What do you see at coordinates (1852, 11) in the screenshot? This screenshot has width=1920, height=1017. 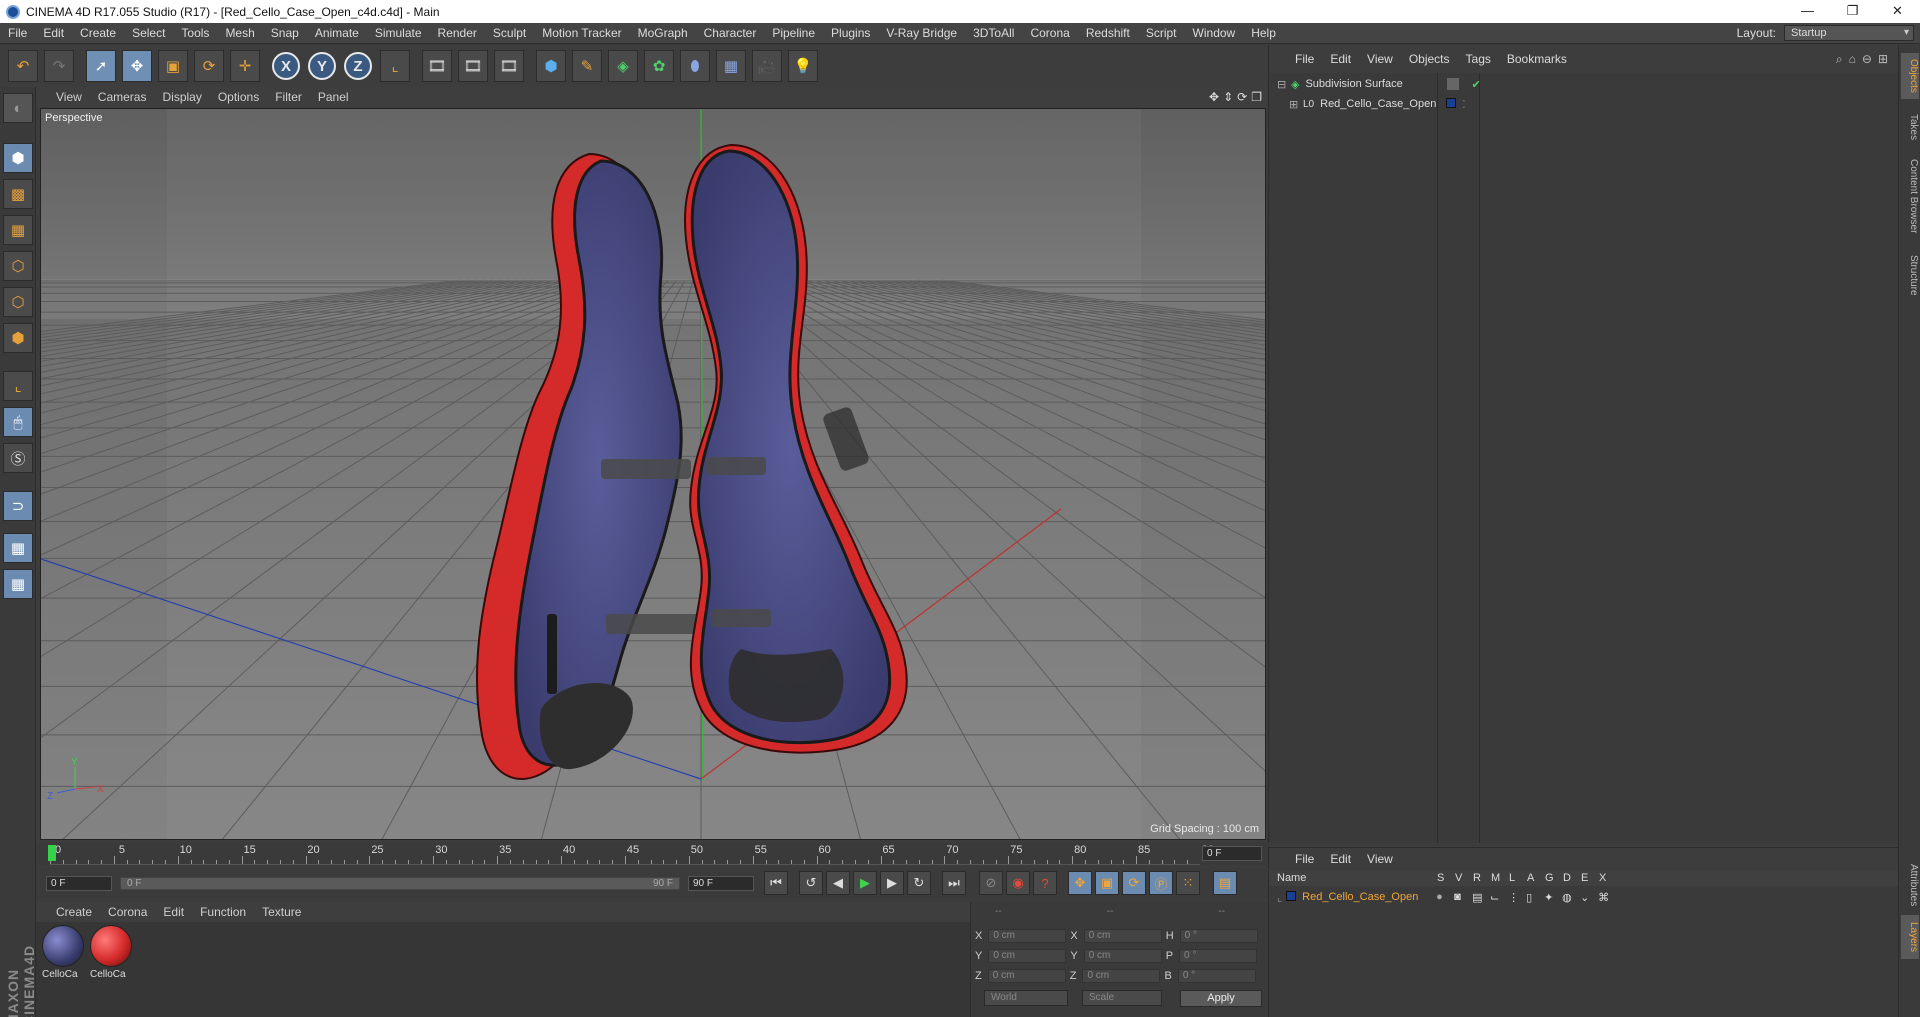 I see `restore-button: ❐` at bounding box center [1852, 11].